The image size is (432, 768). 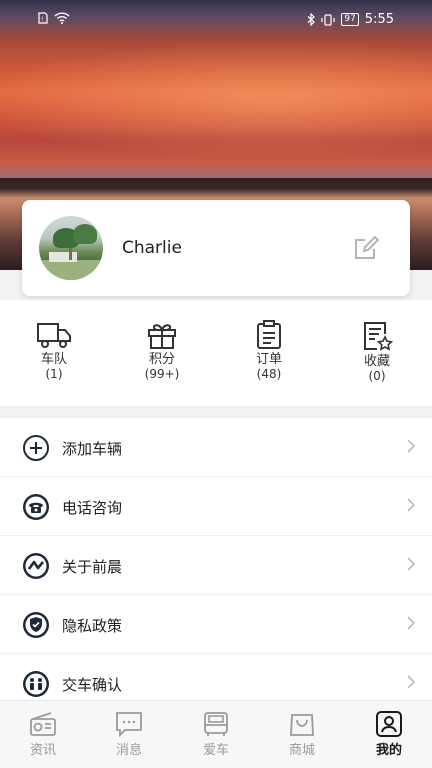 I want to click on message-icon, so click(x=129, y=724).